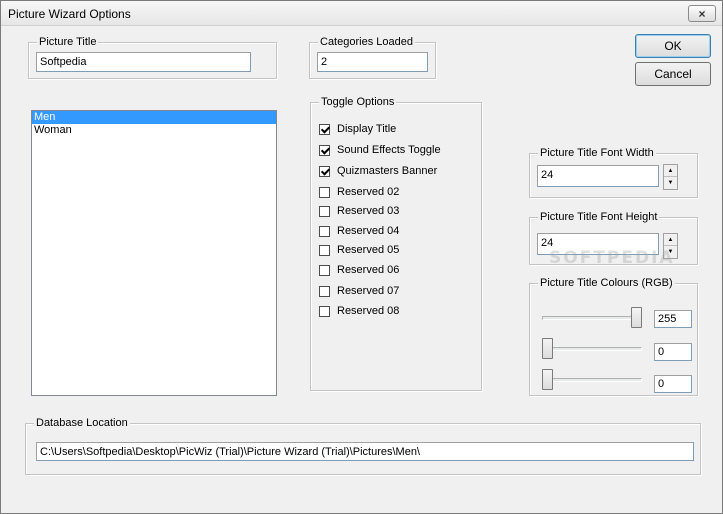 This screenshot has height=514, width=723. I want to click on blue-value-field: 0, so click(673, 384).